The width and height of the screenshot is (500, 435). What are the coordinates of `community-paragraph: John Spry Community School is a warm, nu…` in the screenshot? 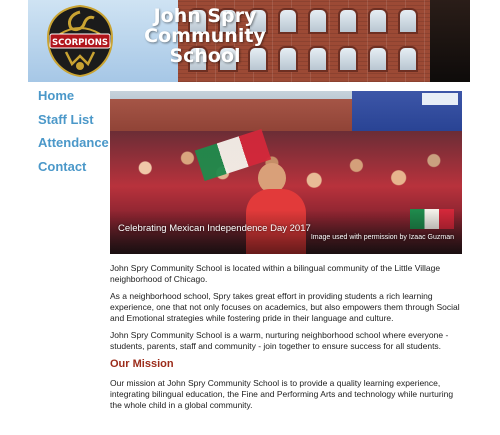 It's located at (279, 340).